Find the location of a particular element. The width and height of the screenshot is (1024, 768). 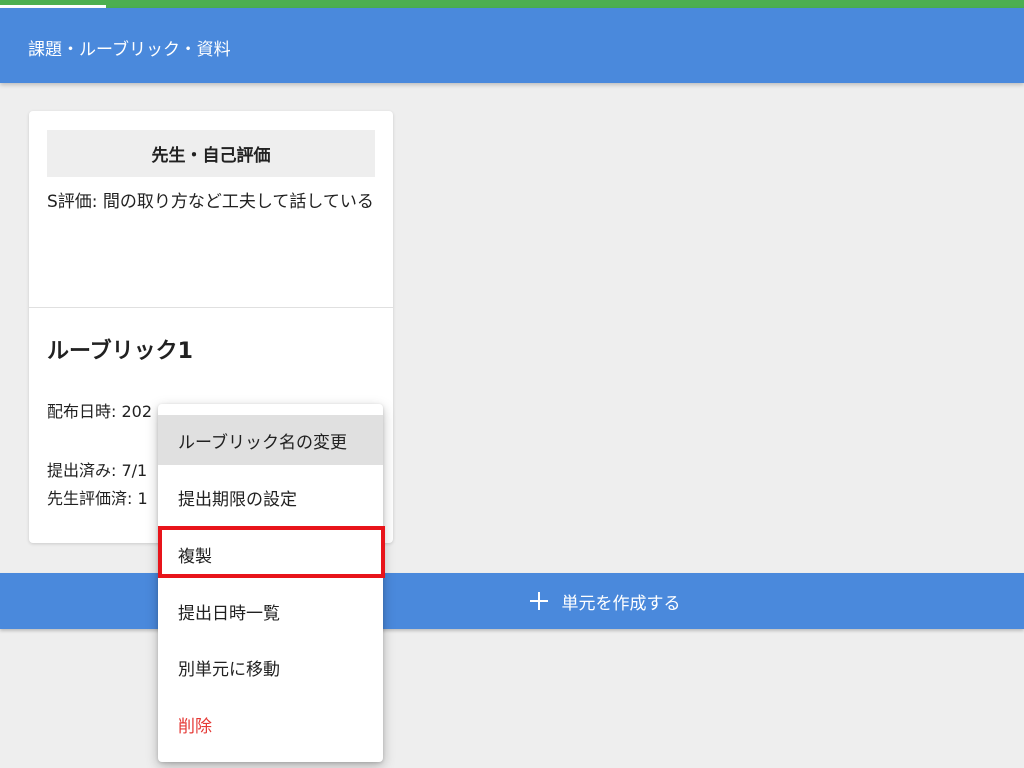

page-title: 課題・ルーブリック・資料 is located at coordinates (129, 50).